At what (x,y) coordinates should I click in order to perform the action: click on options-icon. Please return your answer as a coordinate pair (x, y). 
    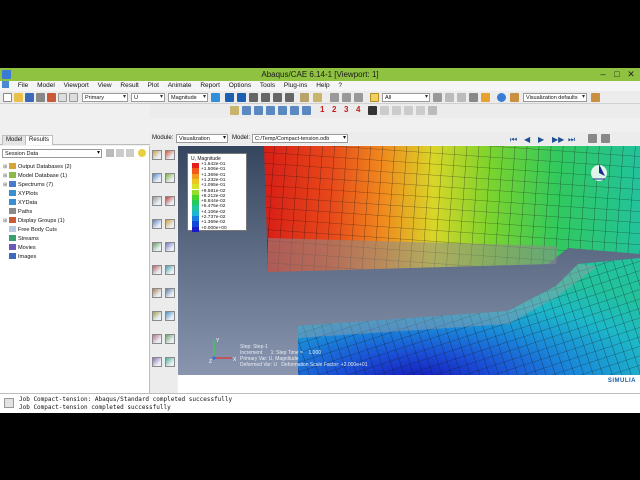
    Looking at the image, I should click on (595, 97).